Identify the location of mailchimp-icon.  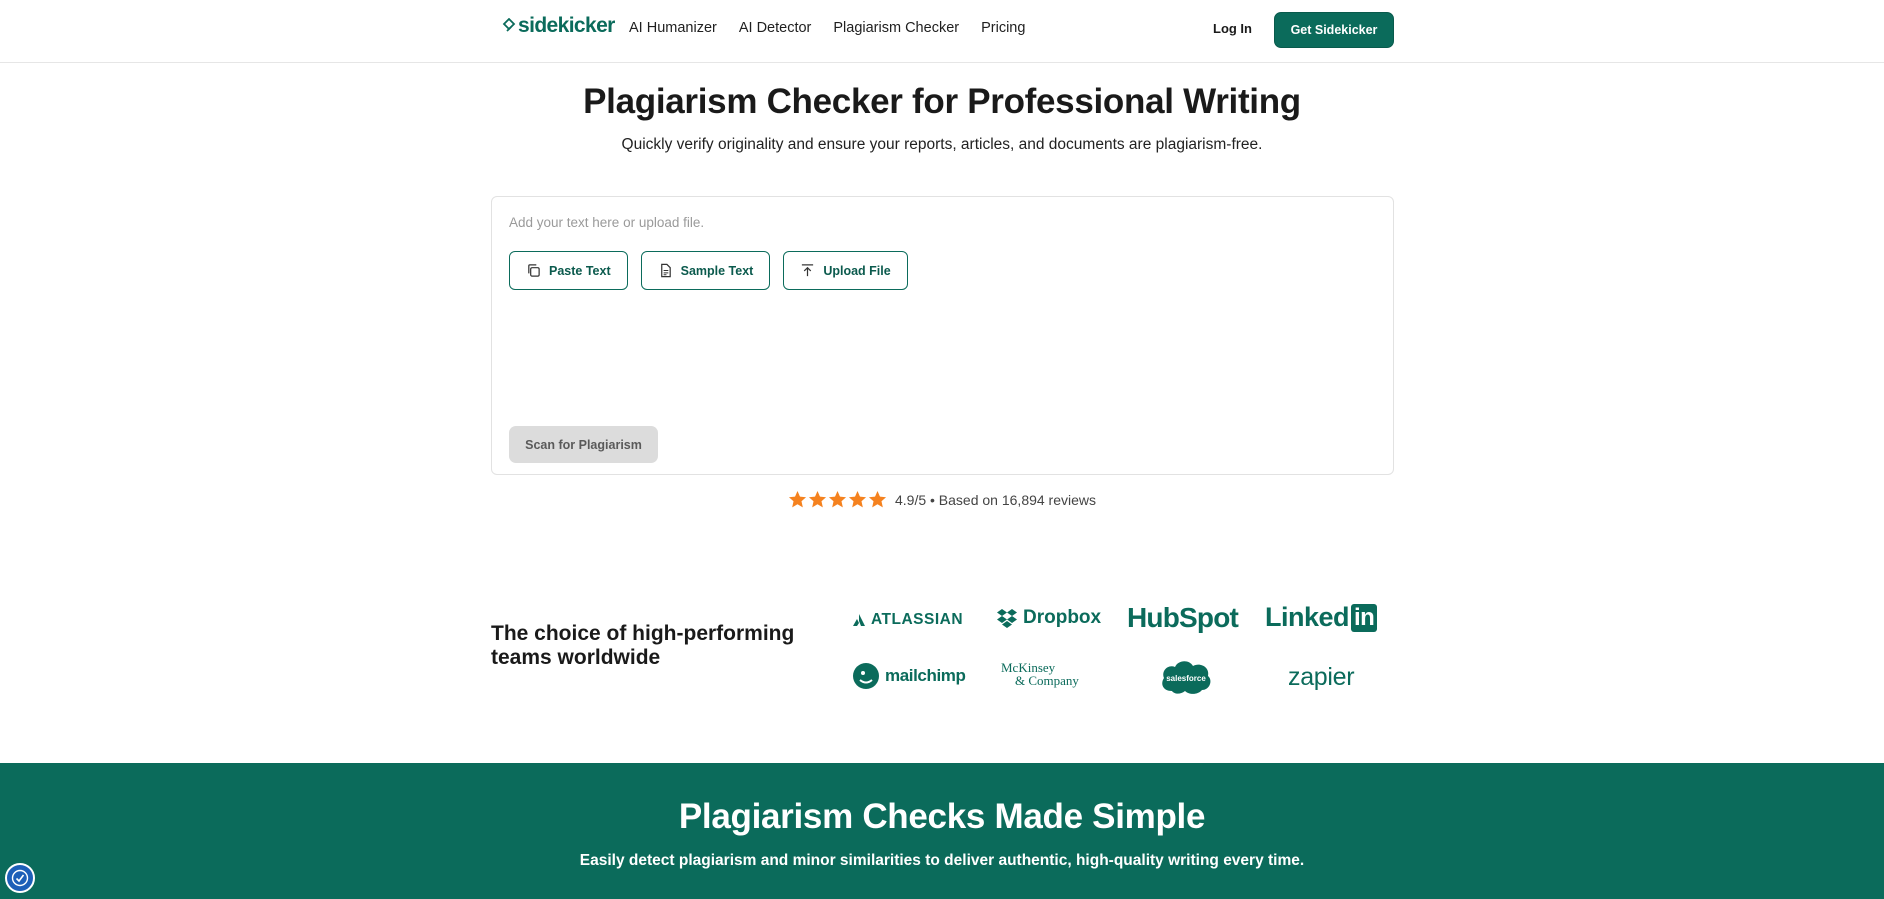
(866, 676).